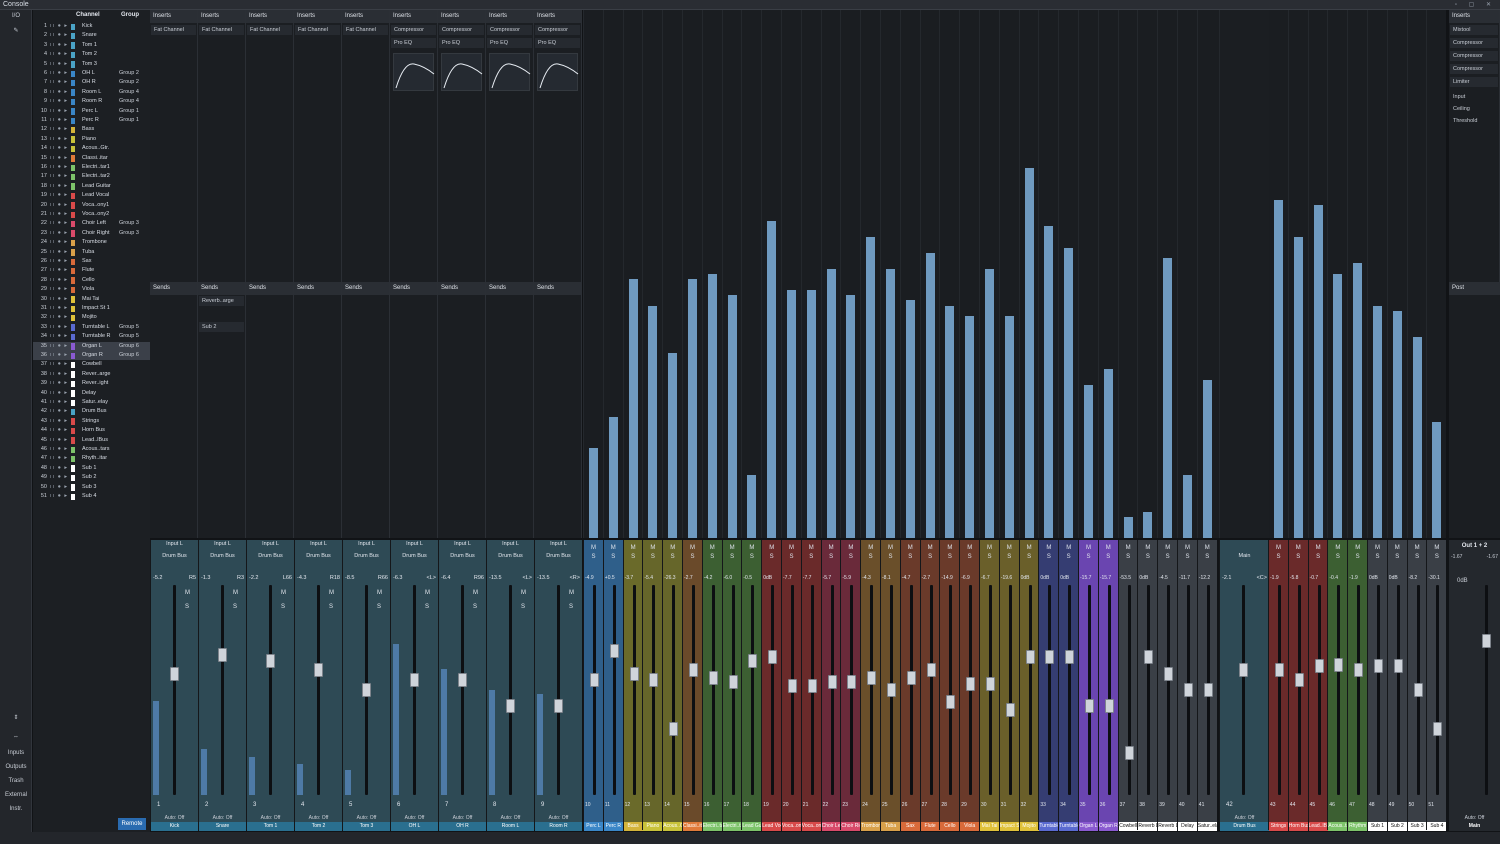 This screenshot has height=844, width=1500. What do you see at coordinates (479, 578) in the screenshot?
I see `pan-readout: R96` at bounding box center [479, 578].